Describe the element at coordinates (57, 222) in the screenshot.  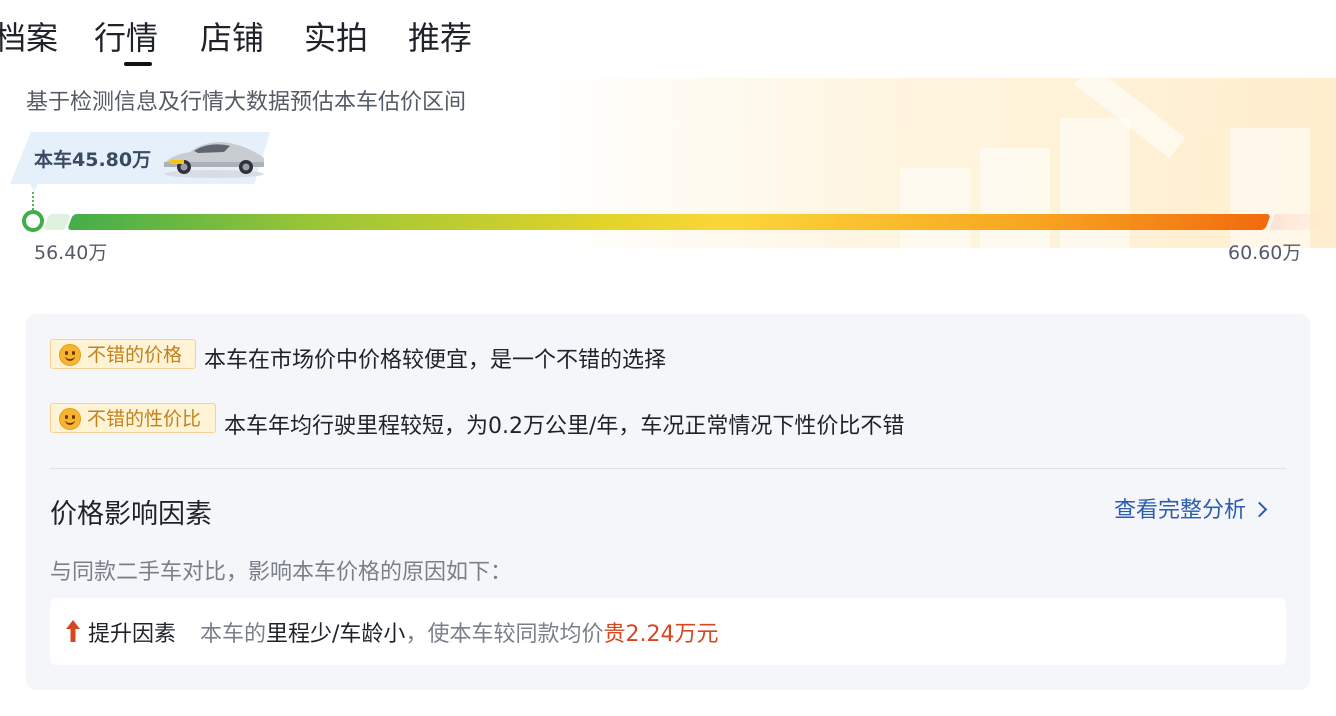
I see `range-track-start` at that location.